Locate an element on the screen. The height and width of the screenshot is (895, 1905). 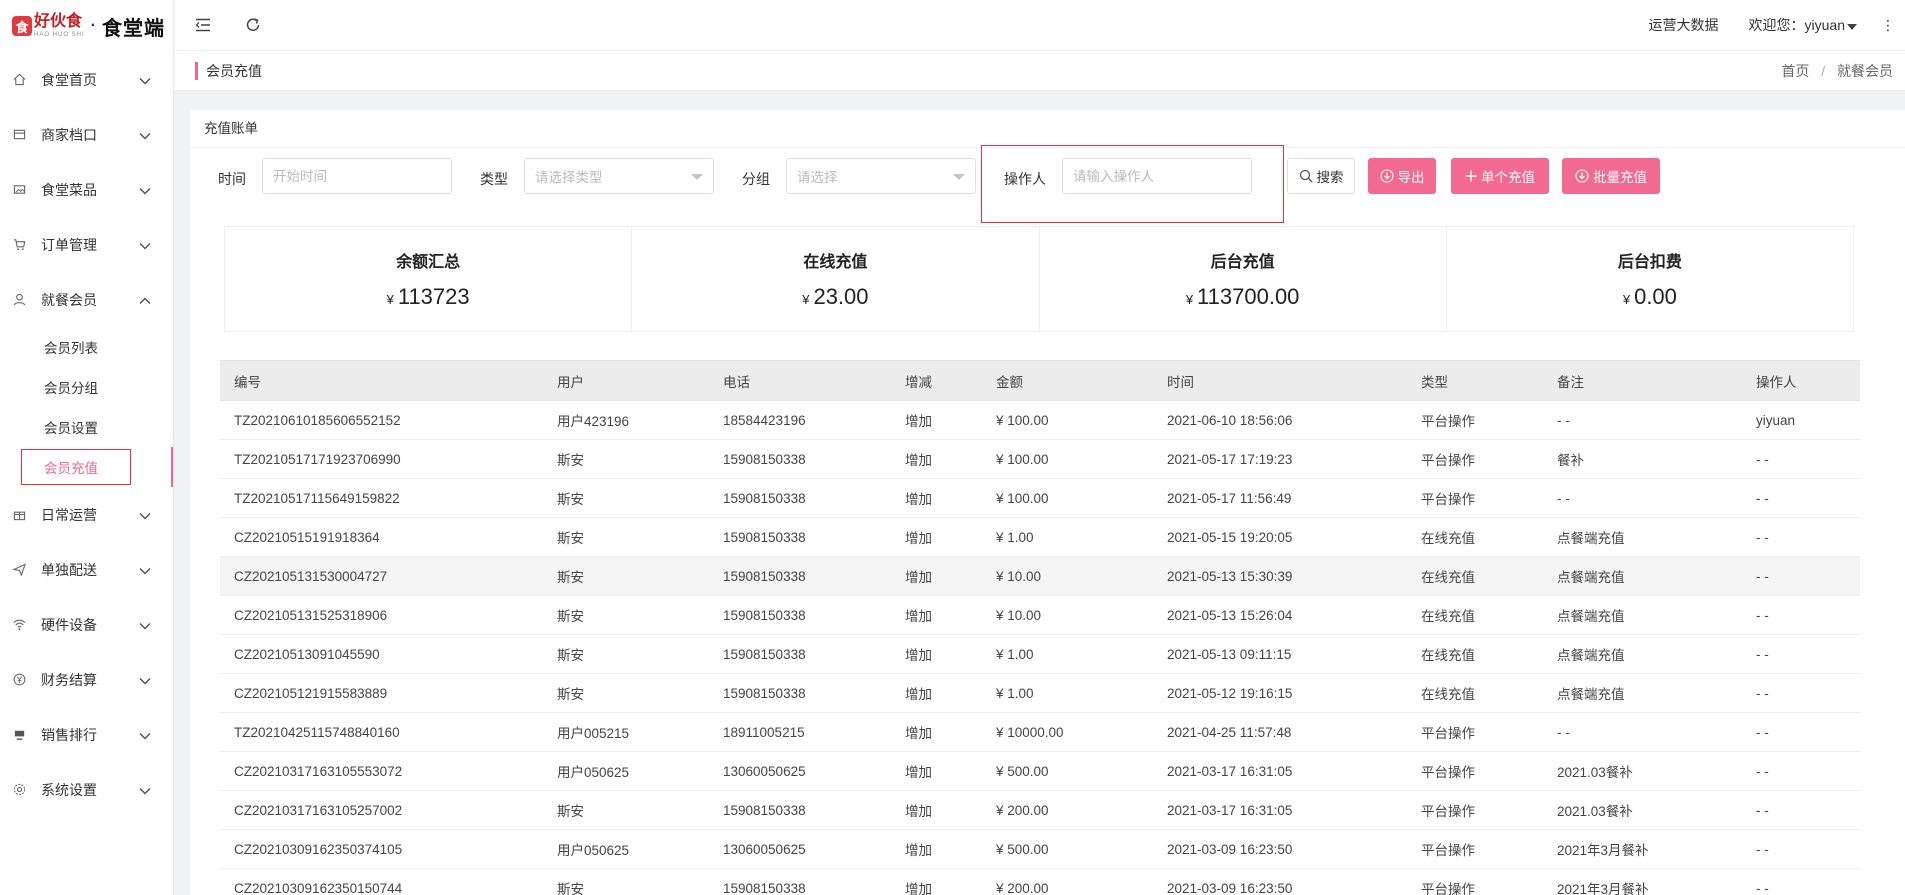
download-icon is located at coordinates (1386, 176).